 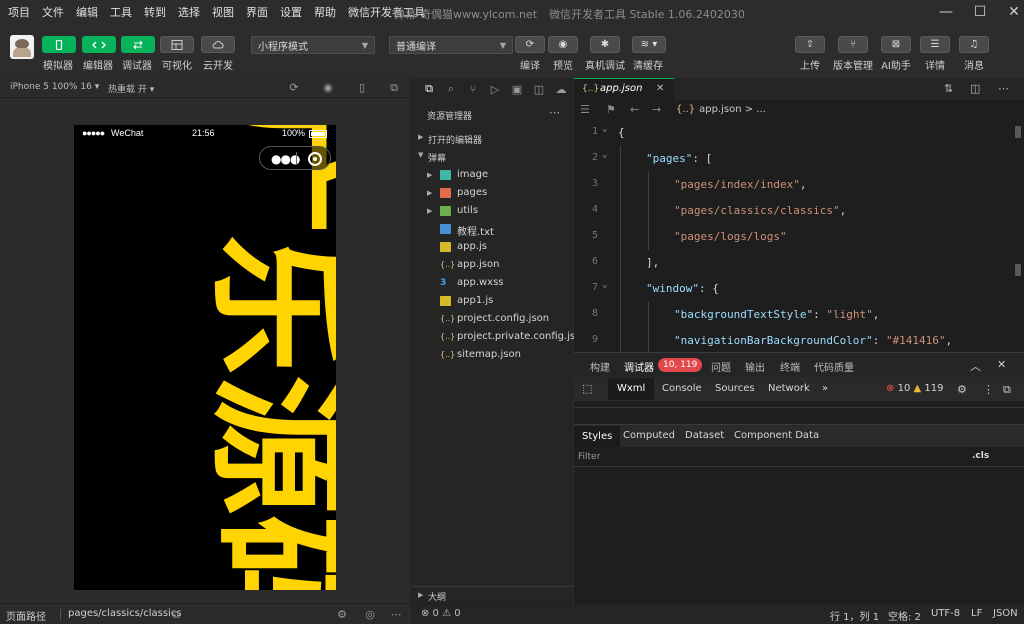 I want to click on search-icon: ⌕, so click(x=451, y=89).